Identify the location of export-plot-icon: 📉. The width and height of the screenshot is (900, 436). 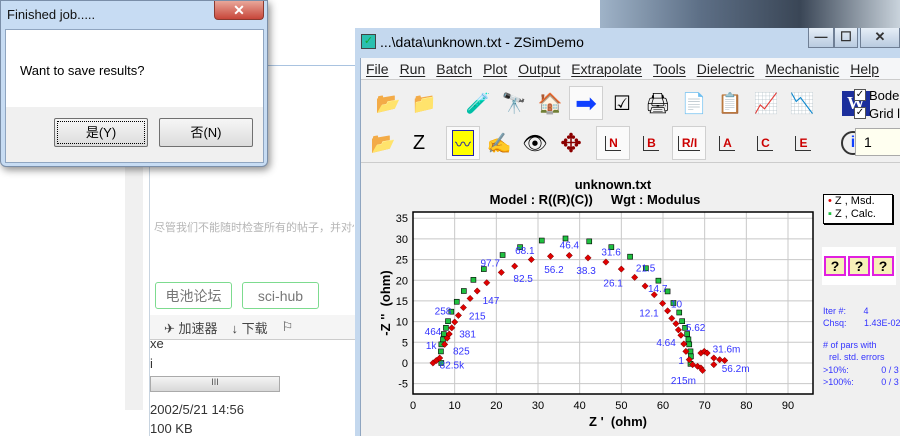
(802, 103).